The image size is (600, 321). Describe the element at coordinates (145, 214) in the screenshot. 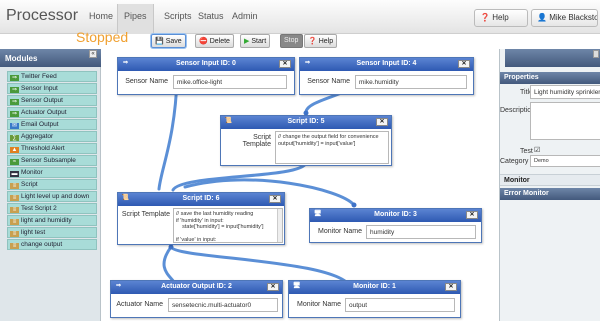

I see `script-template-label: Script Template` at that location.